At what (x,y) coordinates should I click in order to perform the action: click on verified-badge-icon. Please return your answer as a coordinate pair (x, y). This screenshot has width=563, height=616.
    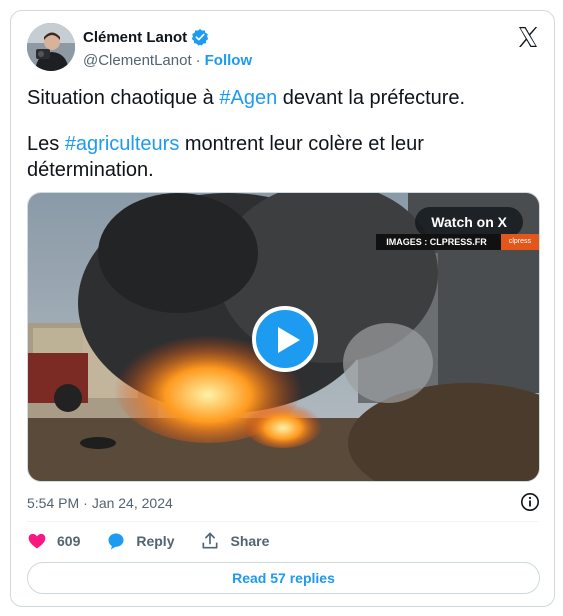
    Looking at the image, I should click on (200, 37).